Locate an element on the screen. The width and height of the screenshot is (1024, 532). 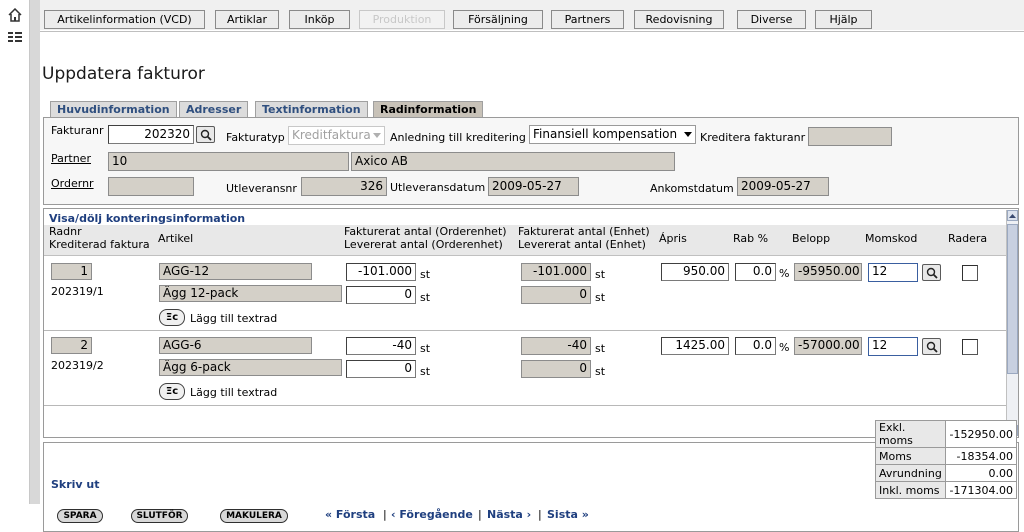
total-value: -171304.00 is located at coordinates (981, 490).